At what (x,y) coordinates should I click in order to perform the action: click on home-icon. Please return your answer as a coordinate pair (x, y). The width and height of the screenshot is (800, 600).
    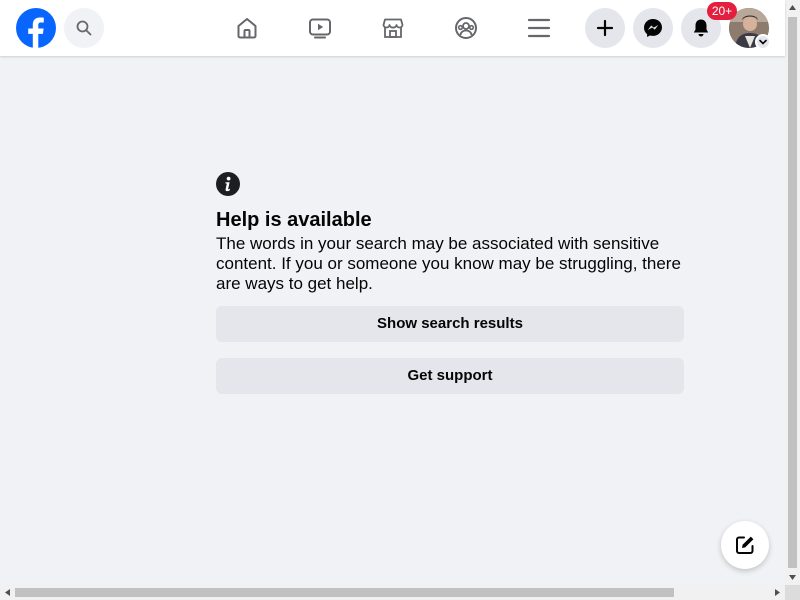
    Looking at the image, I should click on (247, 28).